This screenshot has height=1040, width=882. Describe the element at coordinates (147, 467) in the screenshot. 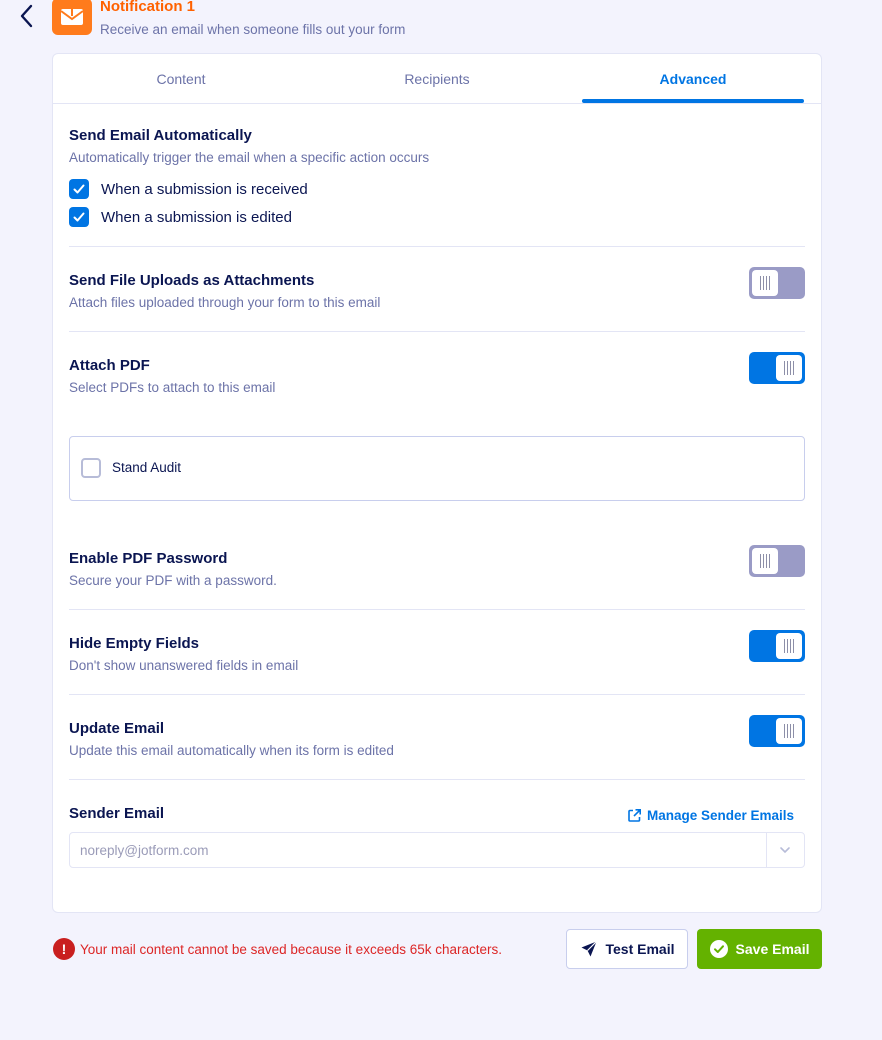

I see `pdf-label: Stand Audit` at that location.